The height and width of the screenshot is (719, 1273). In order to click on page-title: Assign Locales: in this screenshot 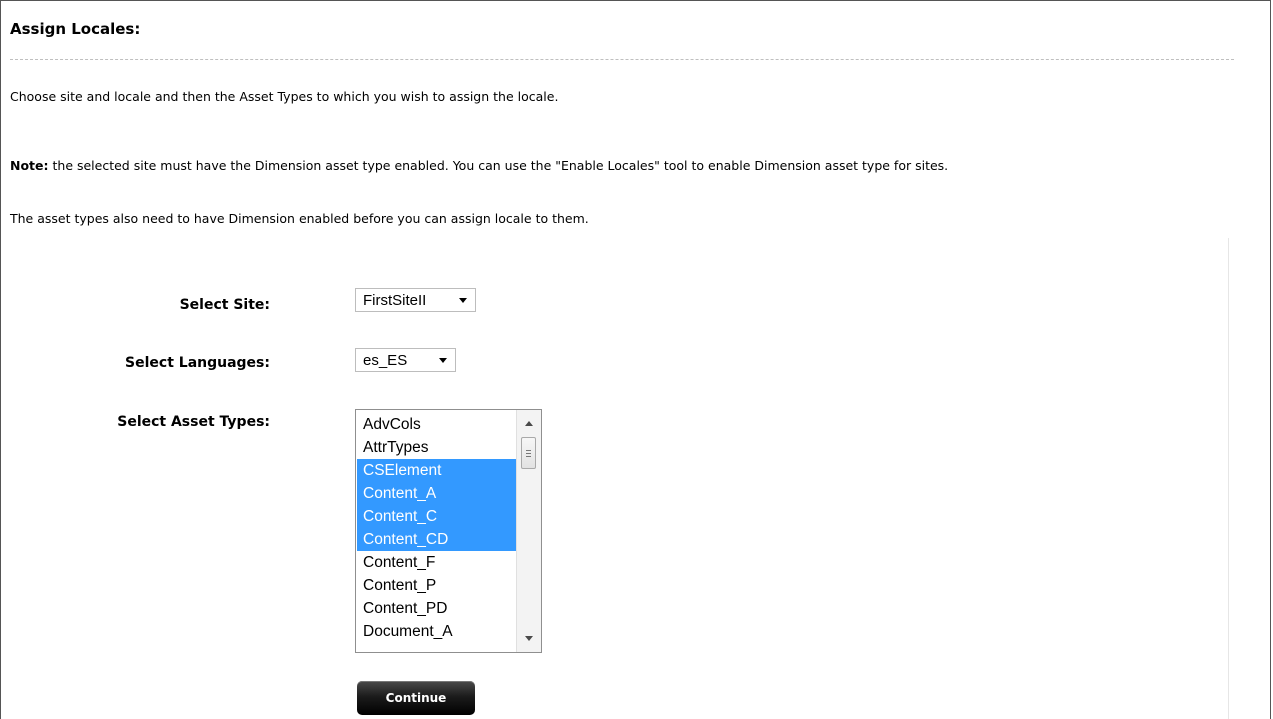, I will do `click(75, 29)`.